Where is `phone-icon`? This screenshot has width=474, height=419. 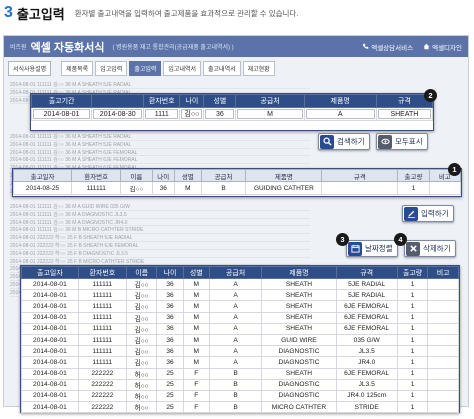
phone-icon is located at coordinates (365, 46).